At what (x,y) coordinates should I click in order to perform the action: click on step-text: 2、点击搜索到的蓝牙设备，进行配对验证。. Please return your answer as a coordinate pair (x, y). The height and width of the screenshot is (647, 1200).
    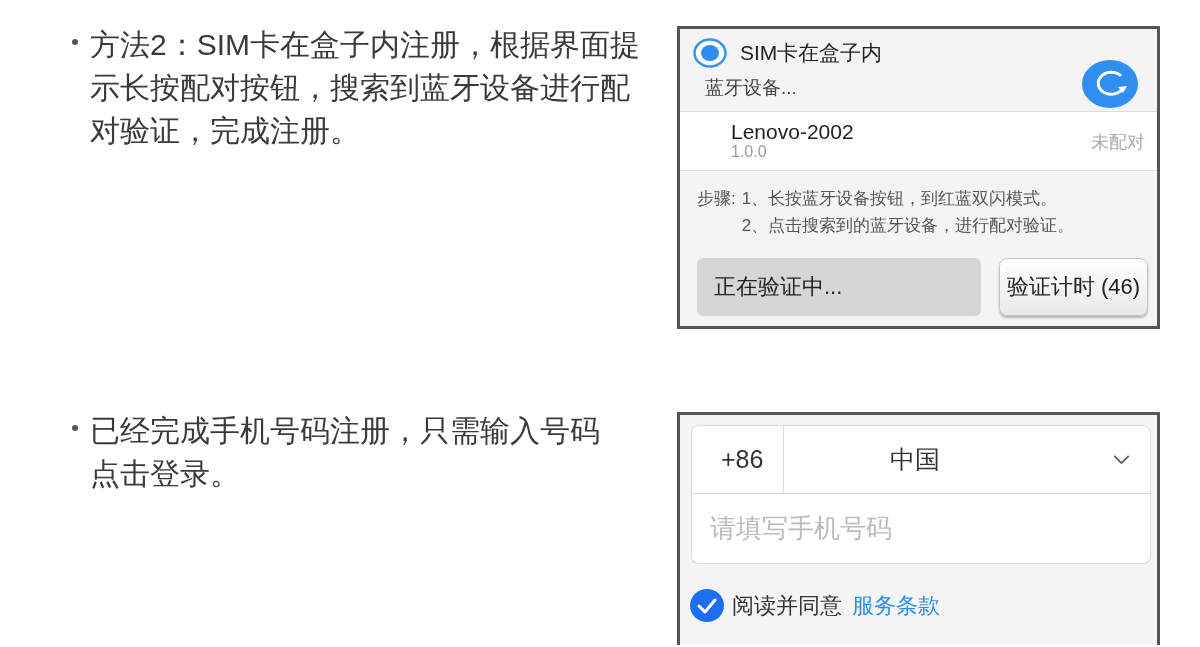
    Looking at the image, I should click on (908, 226).